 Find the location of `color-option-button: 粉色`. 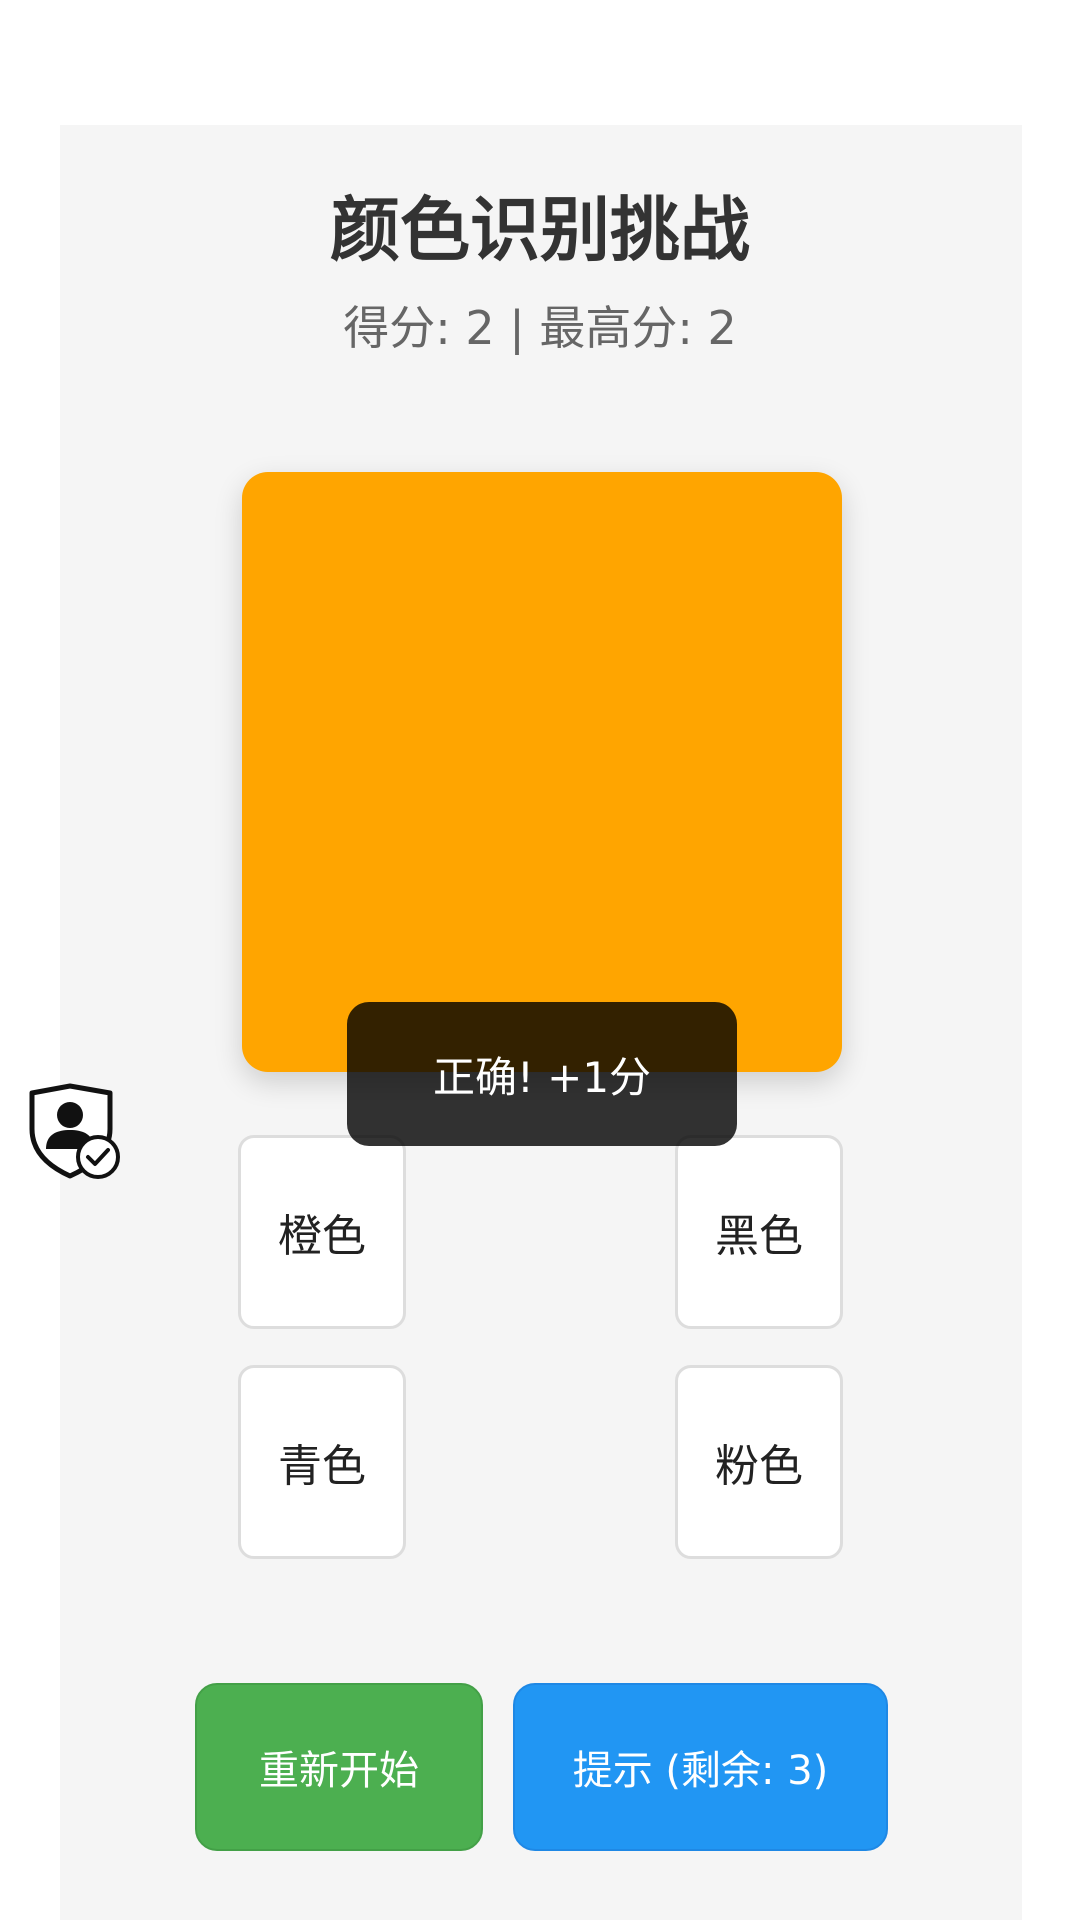

color-option-button: 粉色 is located at coordinates (759, 1462).